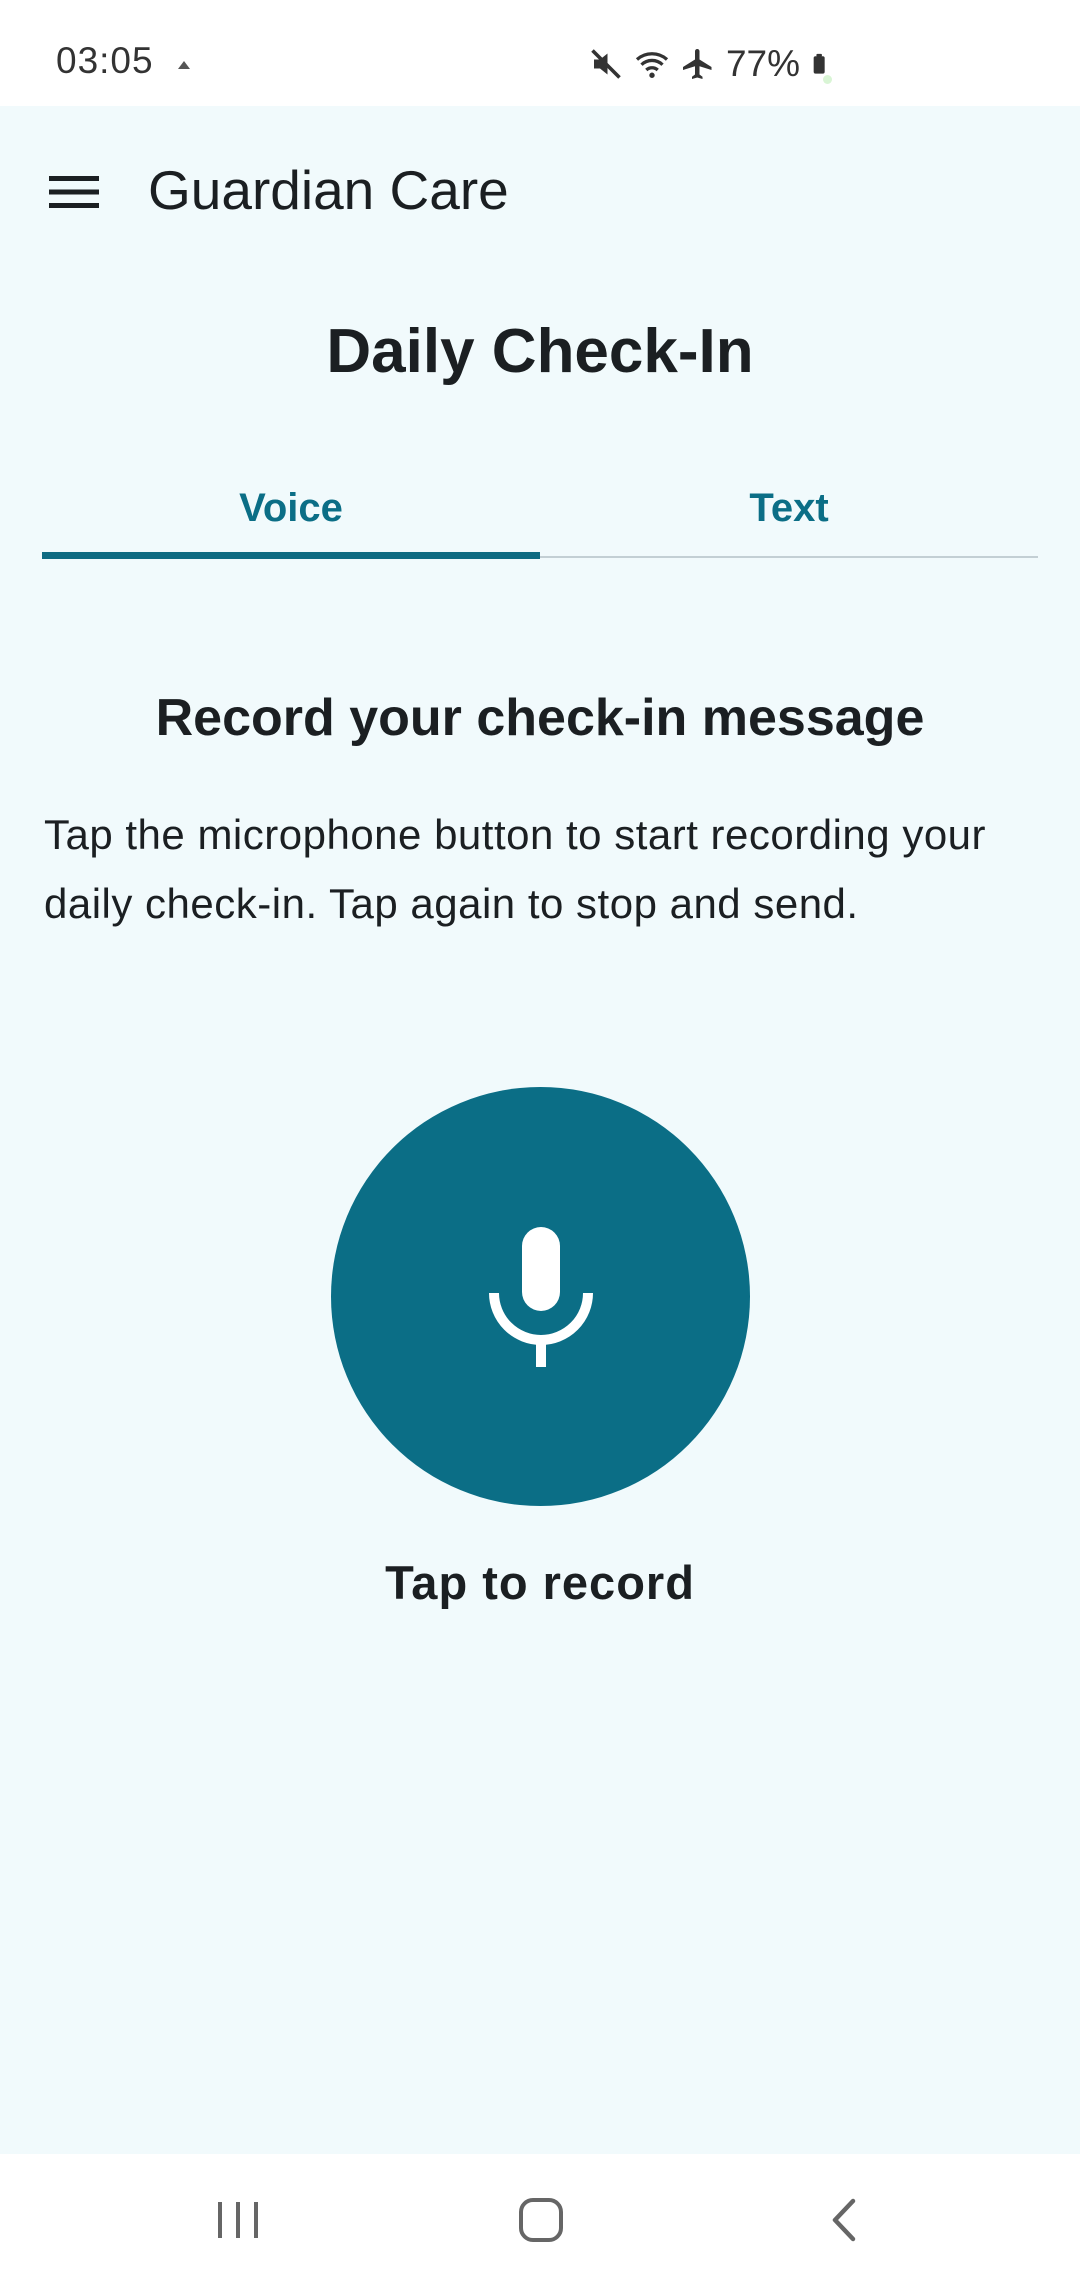 This screenshot has height=2280, width=1080. I want to click on mute-icon, so click(606, 64).